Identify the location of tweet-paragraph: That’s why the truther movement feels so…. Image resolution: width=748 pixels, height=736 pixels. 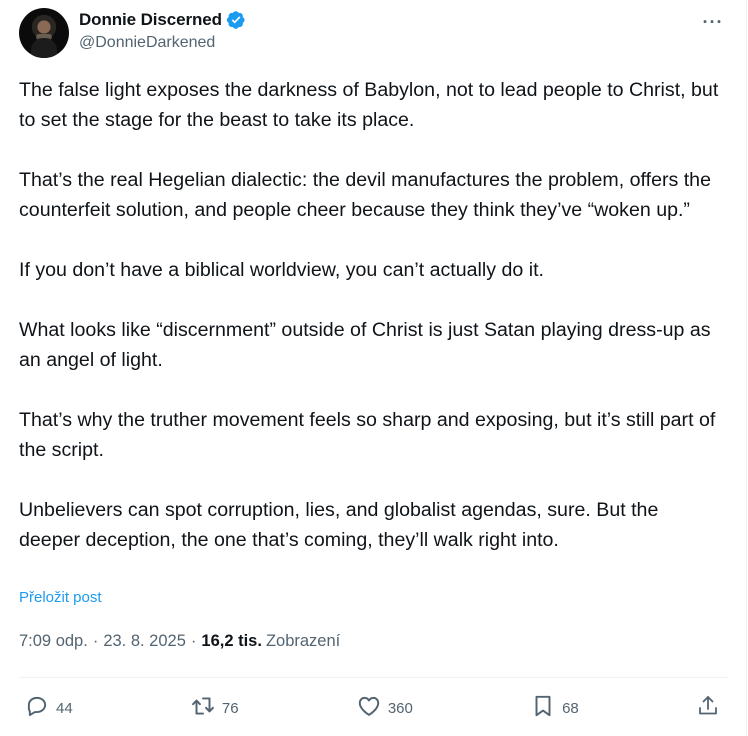
(367, 435).